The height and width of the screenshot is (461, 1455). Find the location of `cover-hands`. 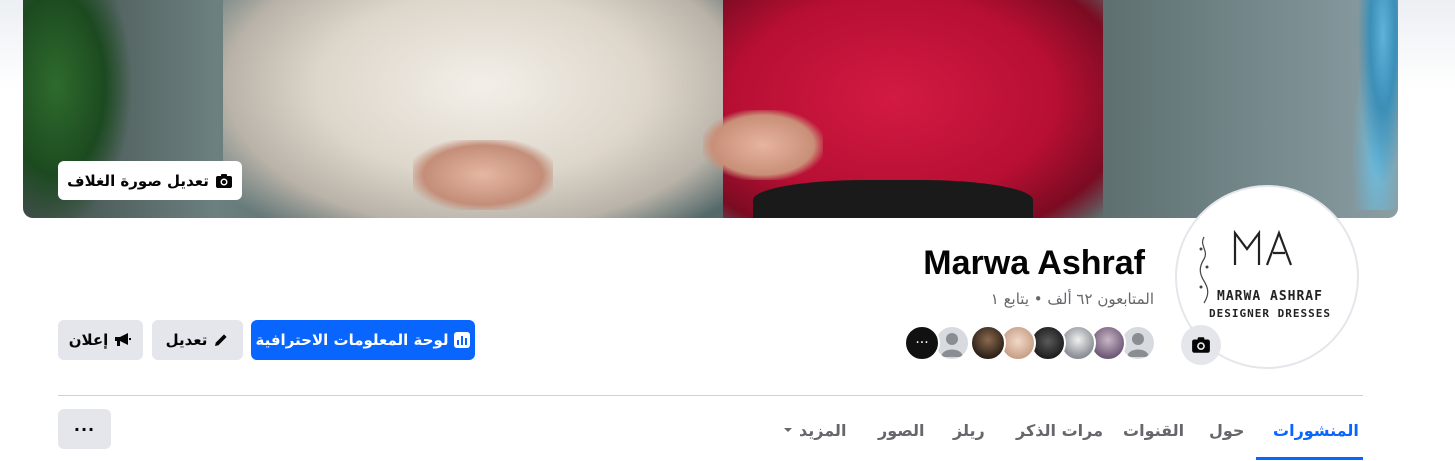

cover-hands is located at coordinates (483, 175).